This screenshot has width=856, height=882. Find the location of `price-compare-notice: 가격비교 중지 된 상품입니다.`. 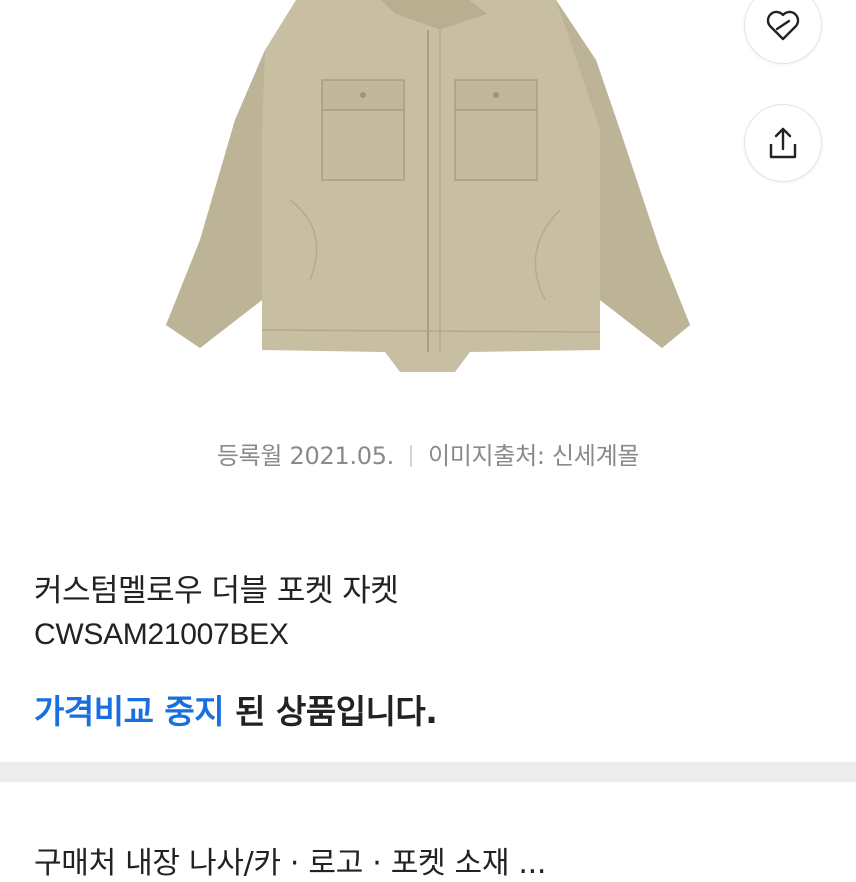

price-compare-notice: 가격비교 중지 된 상품입니다. is located at coordinates (236, 709).